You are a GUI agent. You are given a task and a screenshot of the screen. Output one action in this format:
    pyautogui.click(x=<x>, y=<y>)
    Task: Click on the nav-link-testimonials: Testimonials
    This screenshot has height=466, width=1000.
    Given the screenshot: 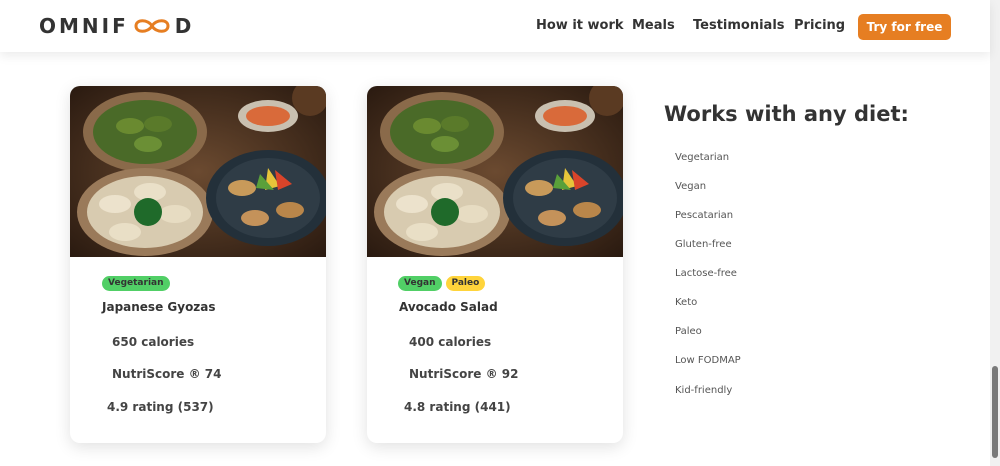 What is the action you would take?
    pyautogui.click(x=739, y=25)
    